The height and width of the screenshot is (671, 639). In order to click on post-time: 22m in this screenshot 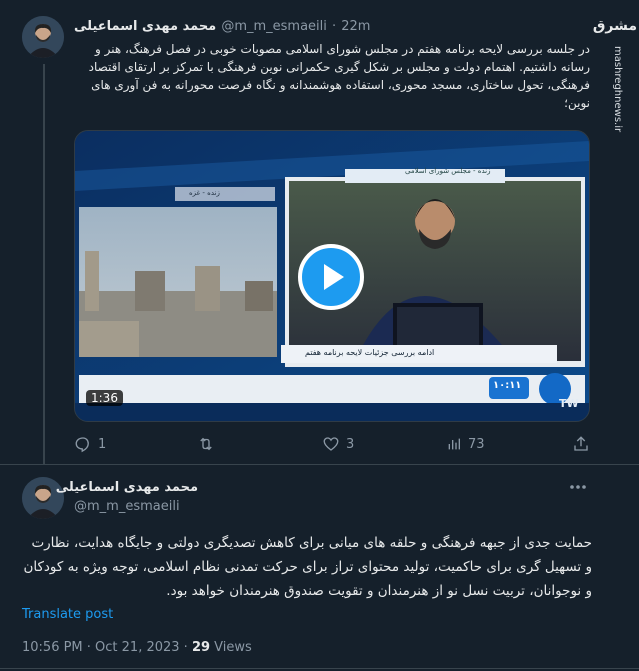, I will do `click(355, 26)`.